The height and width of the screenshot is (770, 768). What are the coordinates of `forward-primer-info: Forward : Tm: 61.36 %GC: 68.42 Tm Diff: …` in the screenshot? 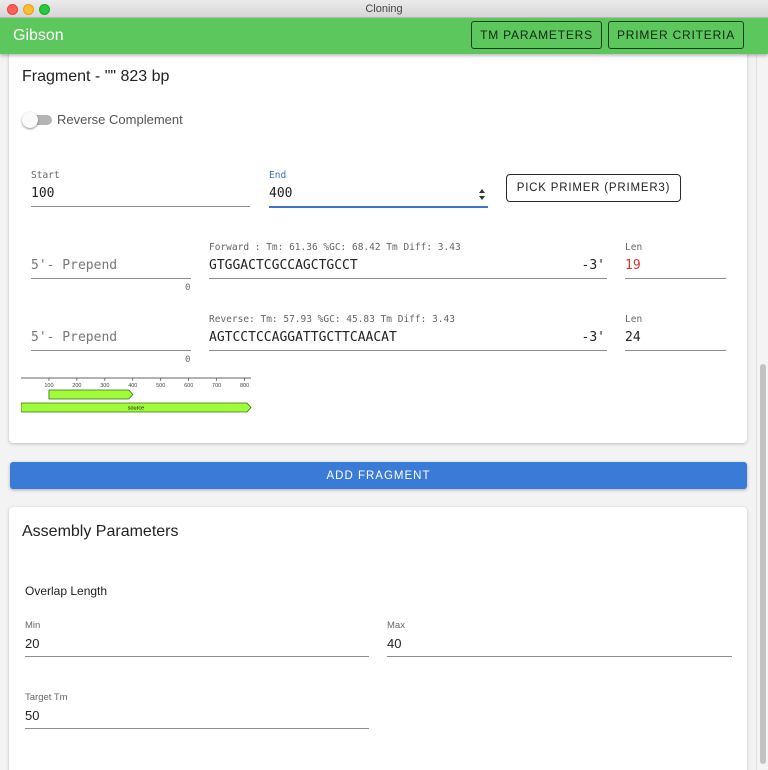 It's located at (335, 247).